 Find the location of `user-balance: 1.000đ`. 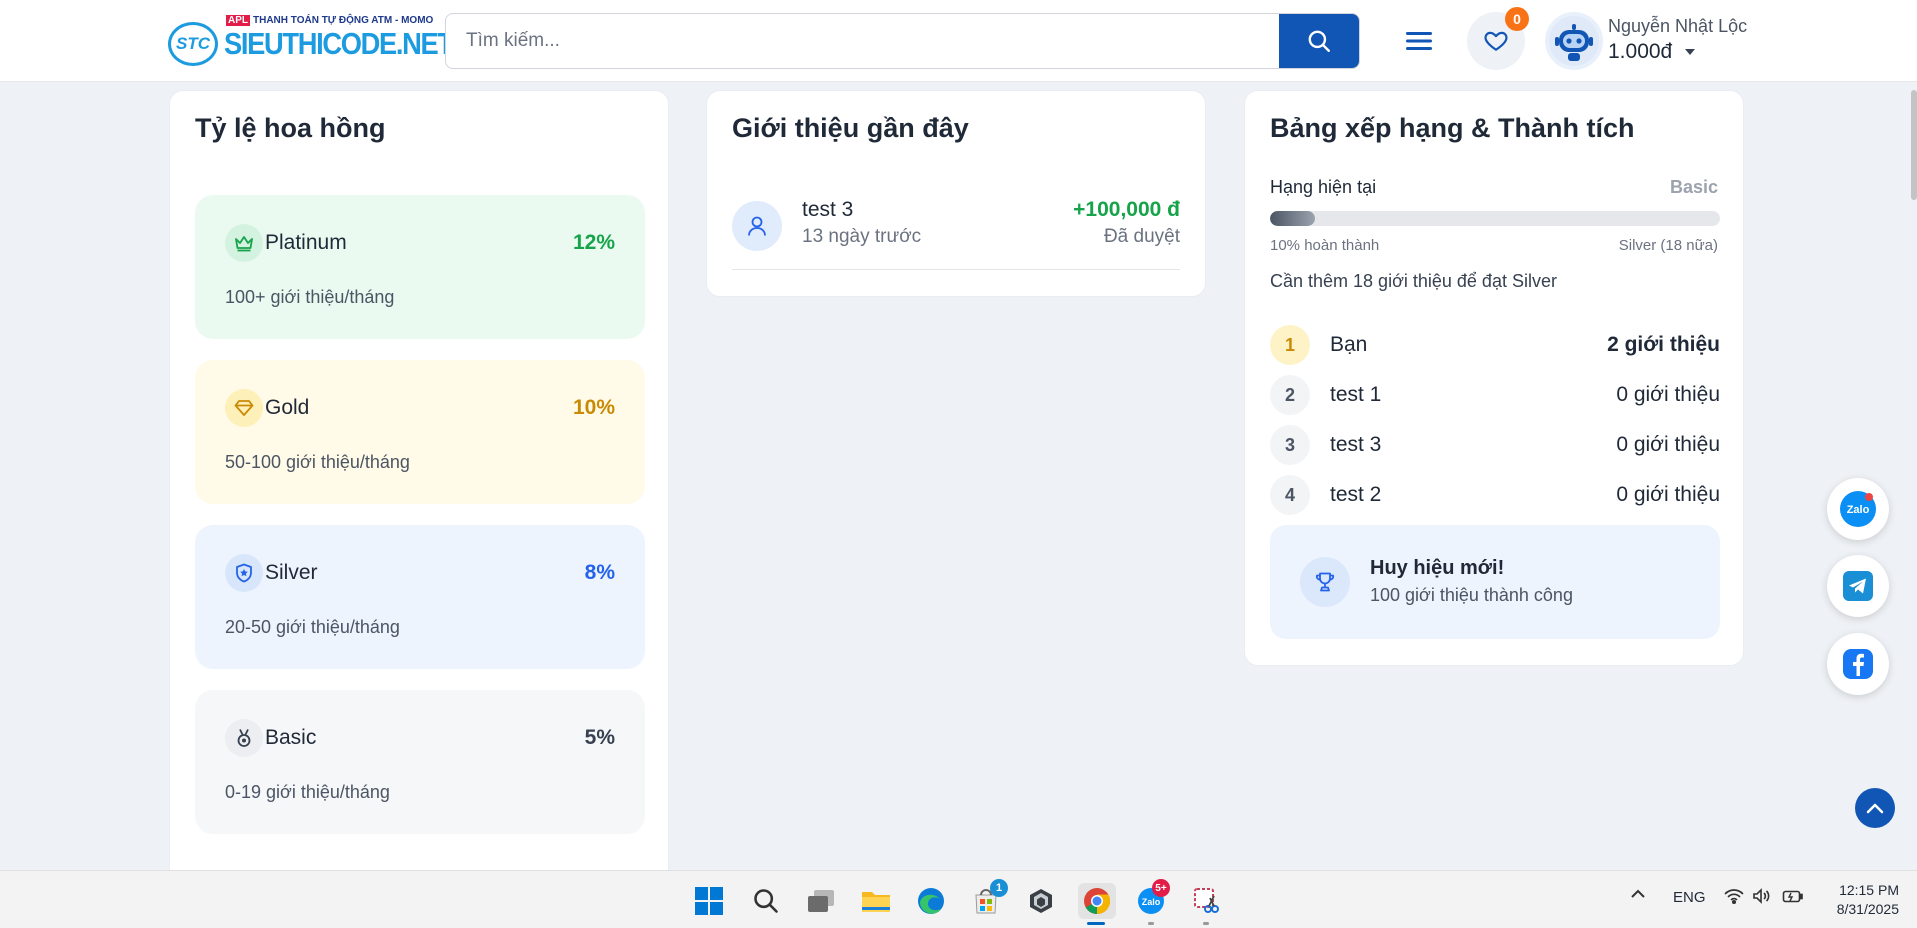

user-balance: 1.000đ is located at coordinates (1640, 52).